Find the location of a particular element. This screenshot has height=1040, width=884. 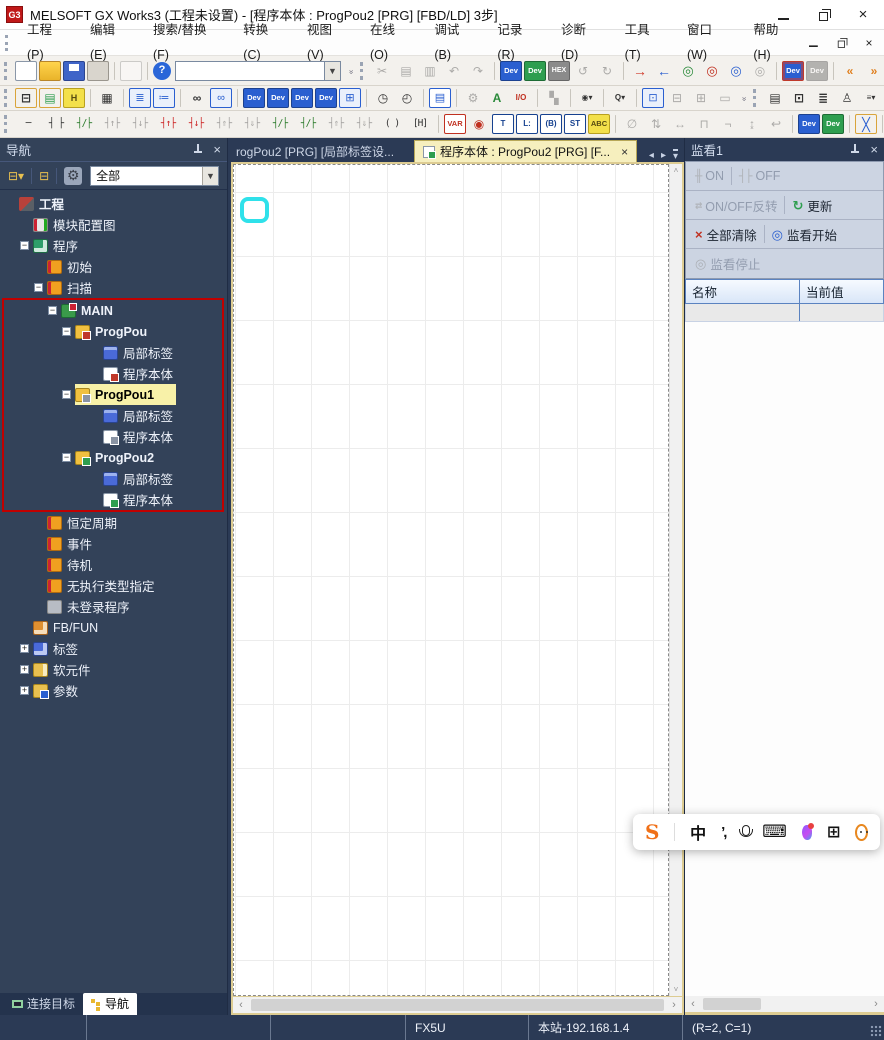

sort-element-icon: ⇅ is located at coordinates (656, 124).